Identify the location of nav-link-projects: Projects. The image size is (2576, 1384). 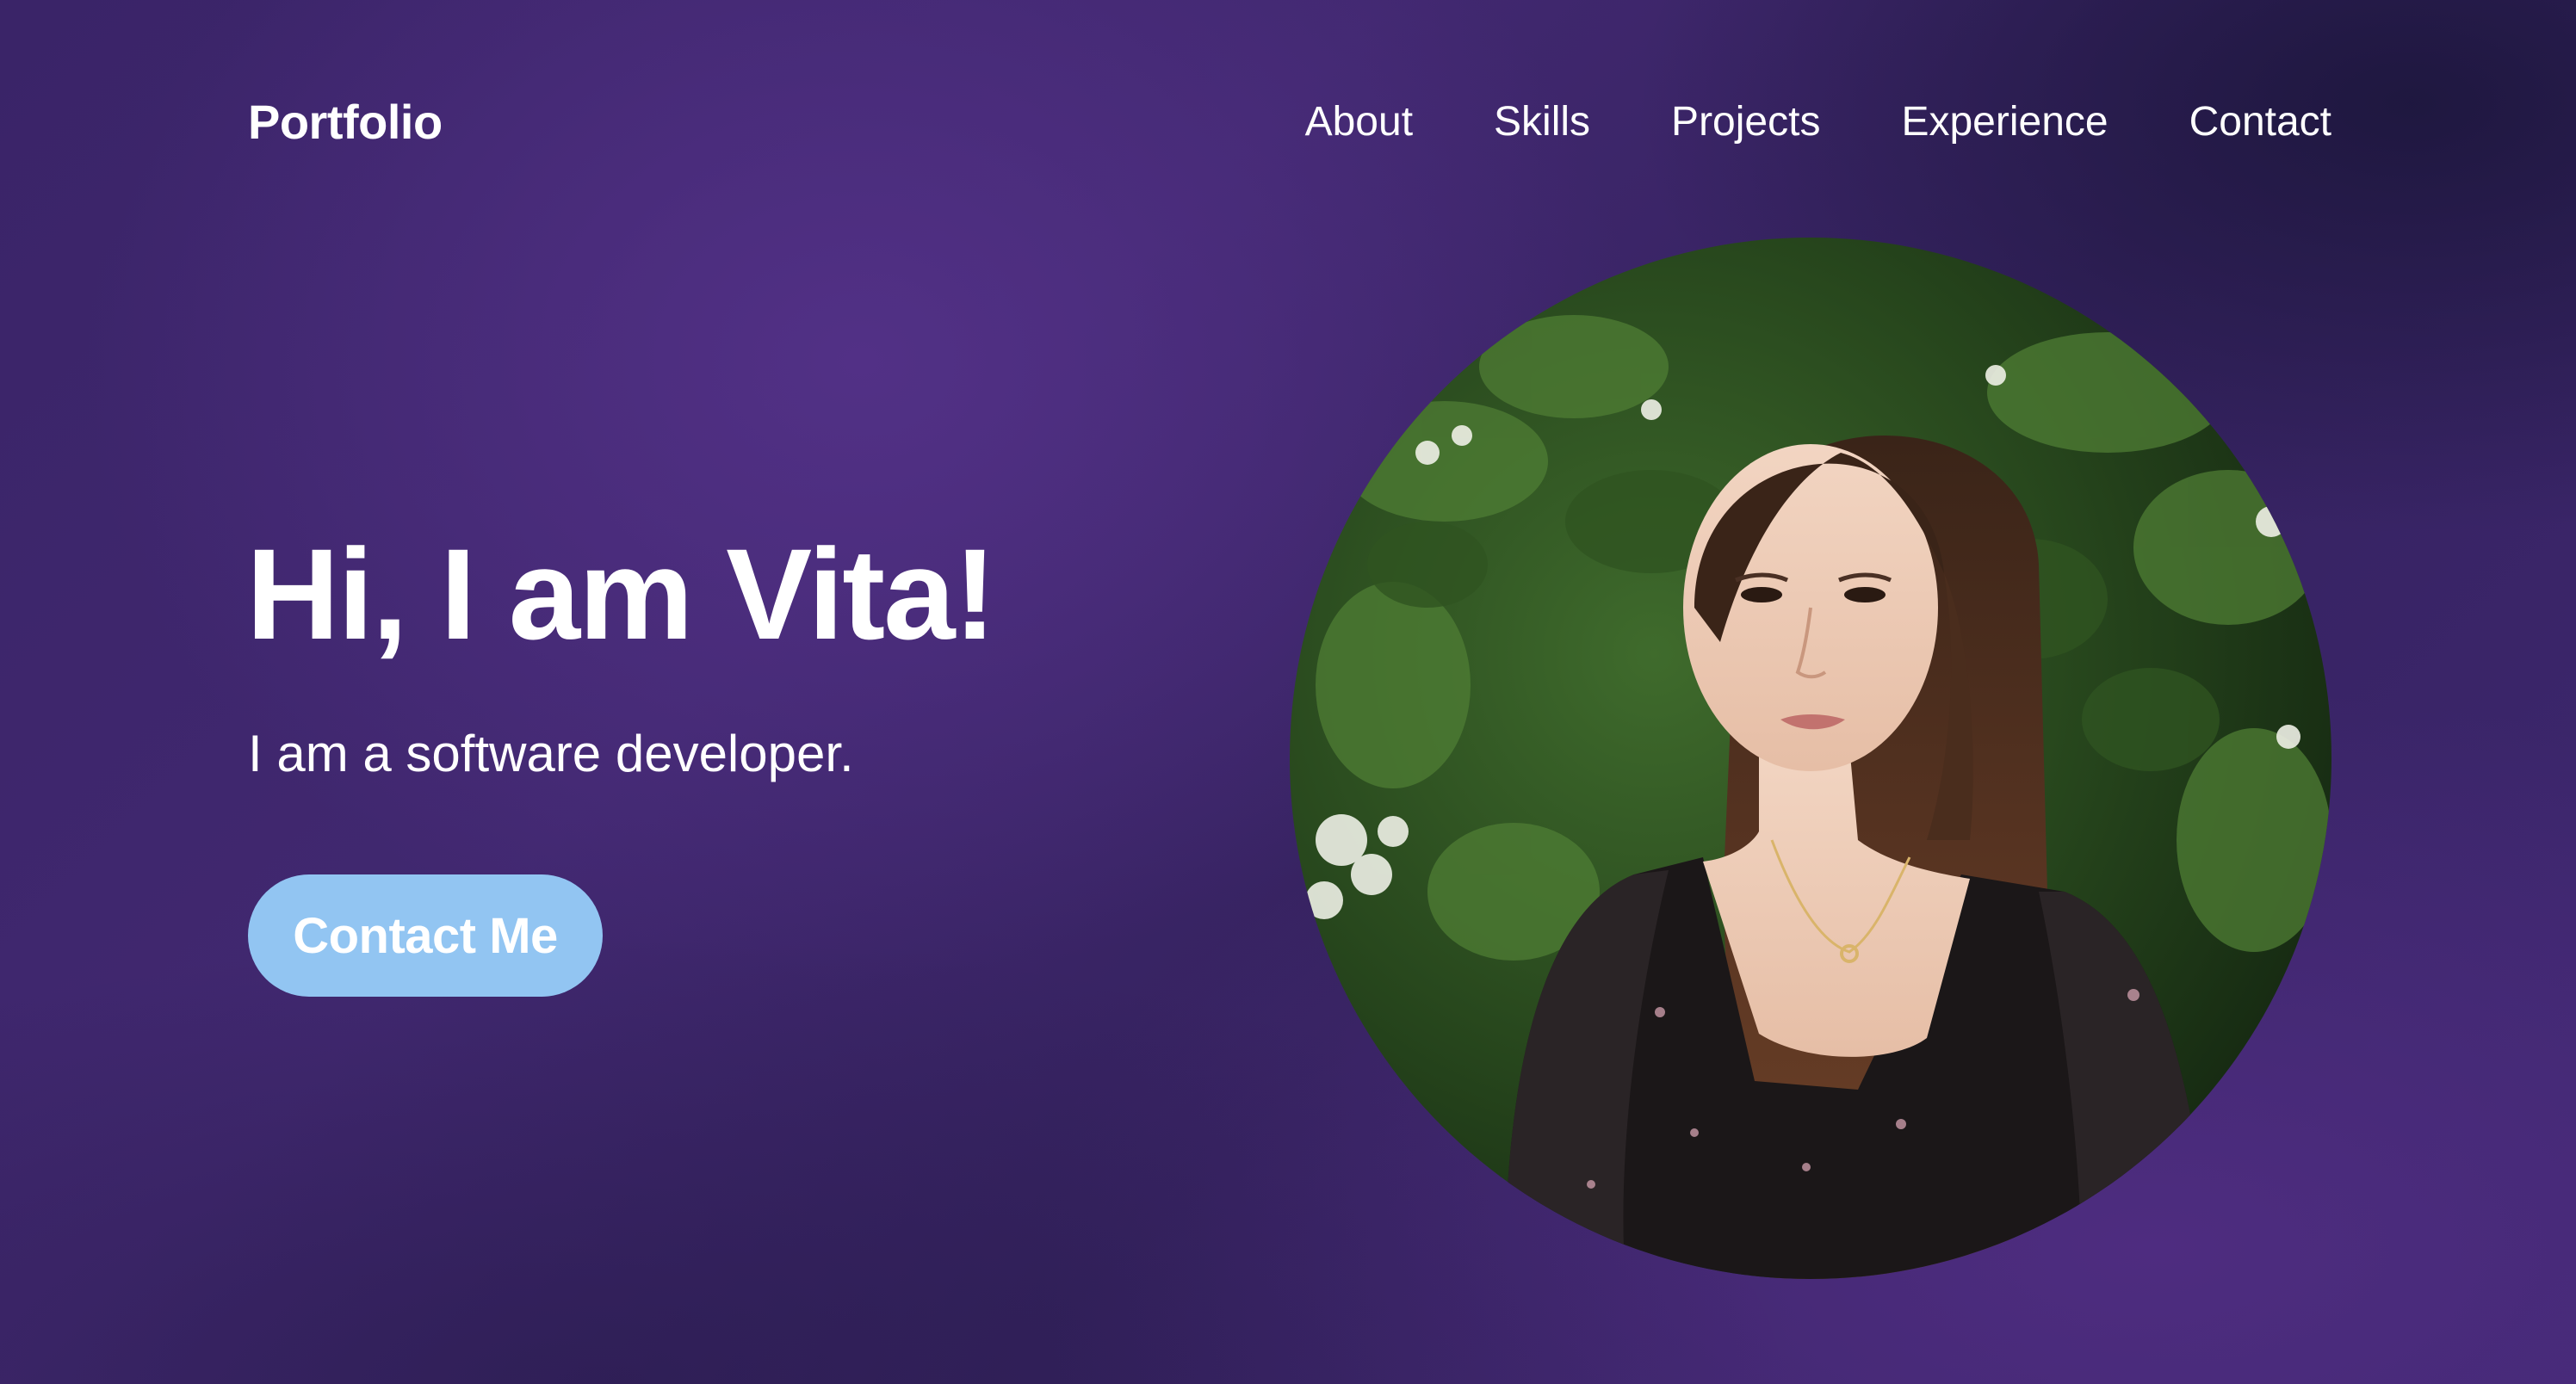
(1745, 122).